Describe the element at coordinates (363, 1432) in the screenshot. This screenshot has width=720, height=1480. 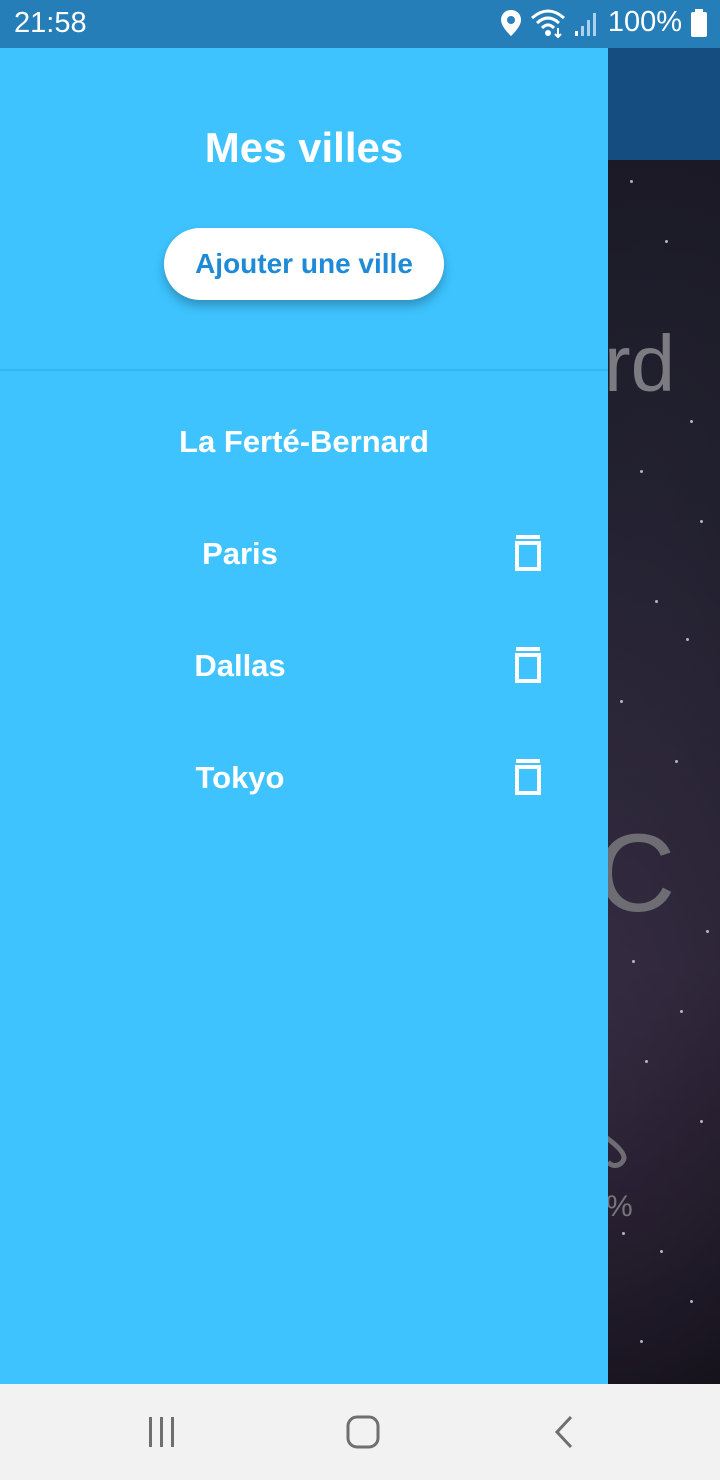
I see `home-icon` at that location.